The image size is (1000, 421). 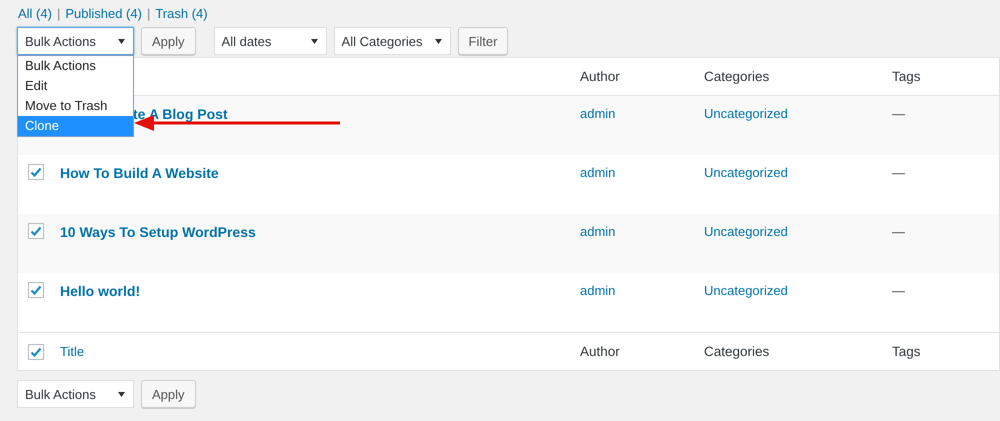 What do you see at coordinates (158, 232) in the screenshot?
I see `post-title-link: 10 Ways To Setup WordPress` at bounding box center [158, 232].